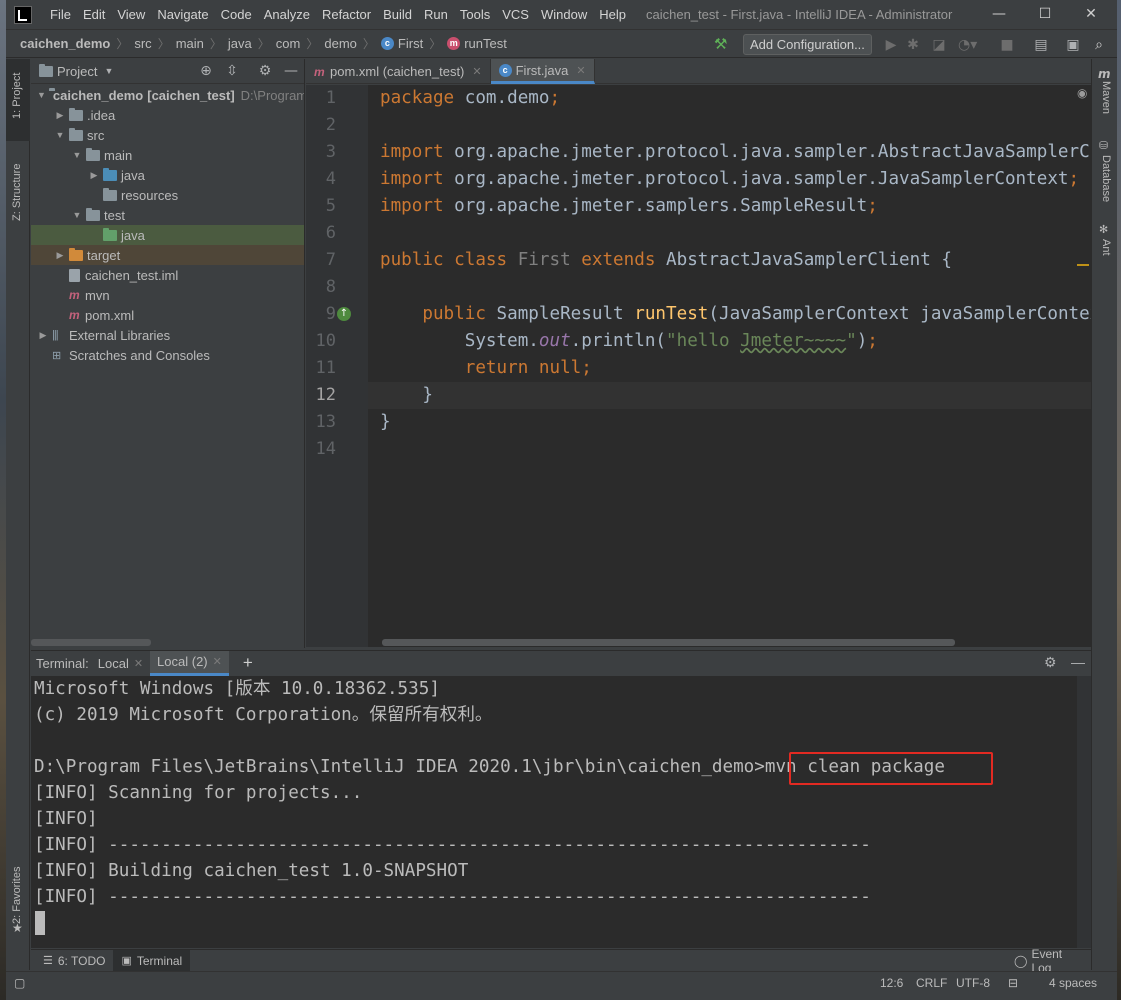 This screenshot has width=1121, height=1000. What do you see at coordinates (401, 43) in the screenshot?
I see `breadcrumb-item: c First` at bounding box center [401, 43].